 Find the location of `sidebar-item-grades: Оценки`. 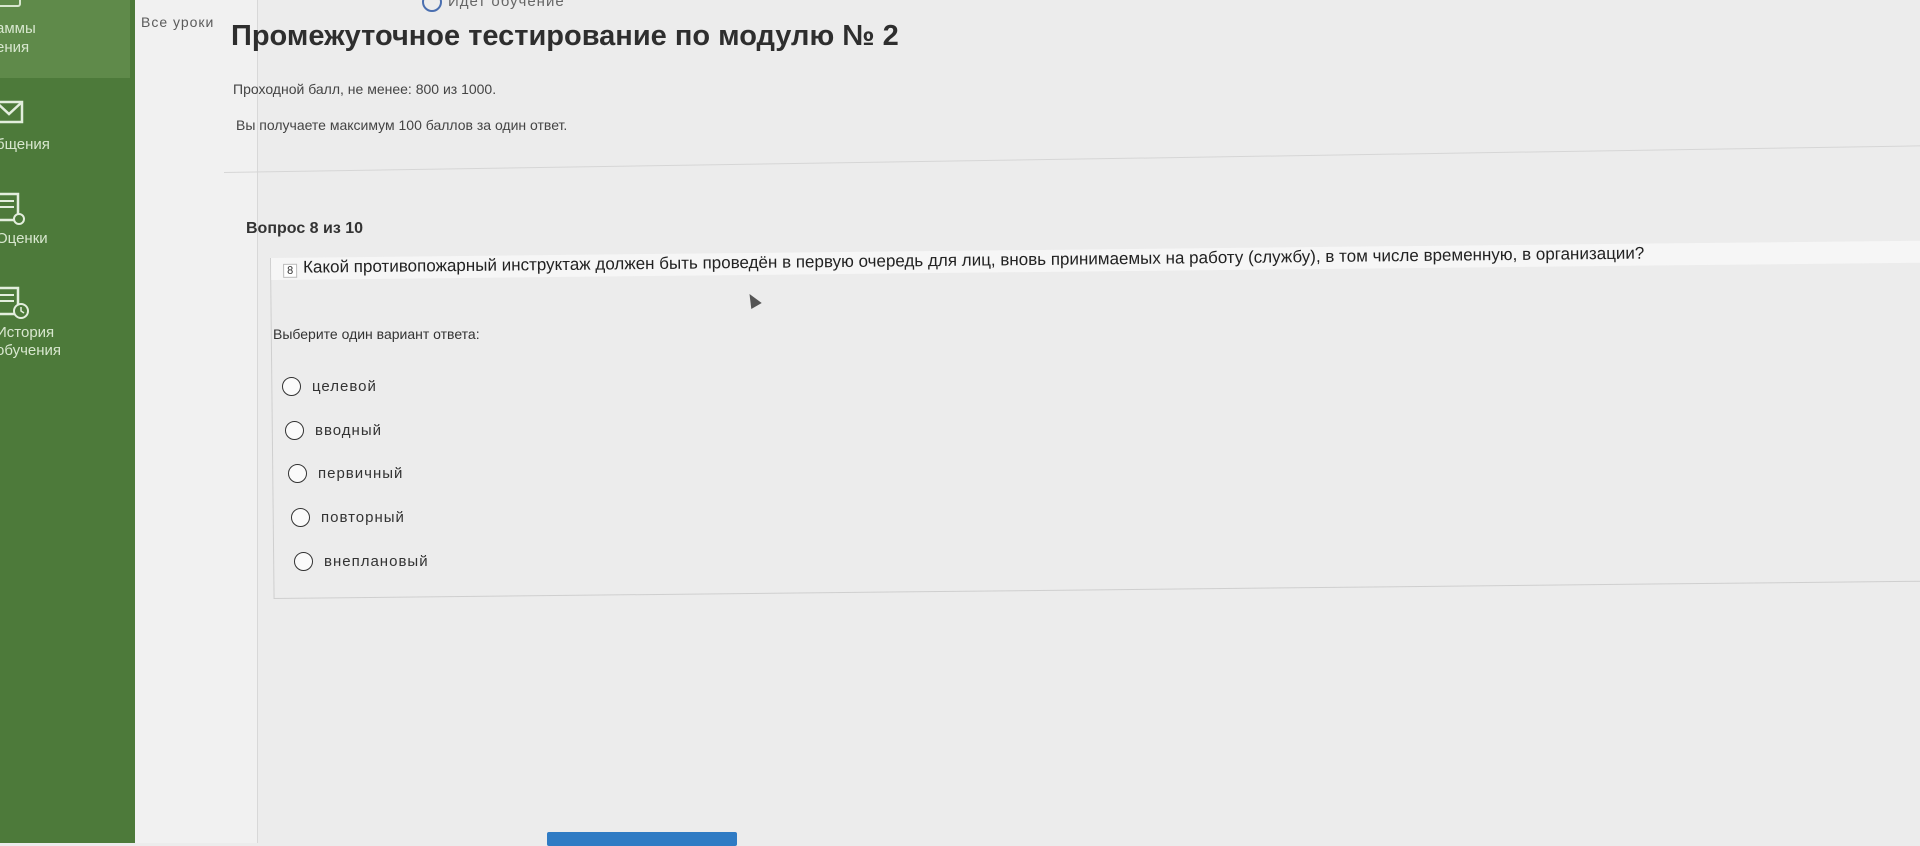

sidebar-item-grades: Оценки is located at coordinates (65, 222).